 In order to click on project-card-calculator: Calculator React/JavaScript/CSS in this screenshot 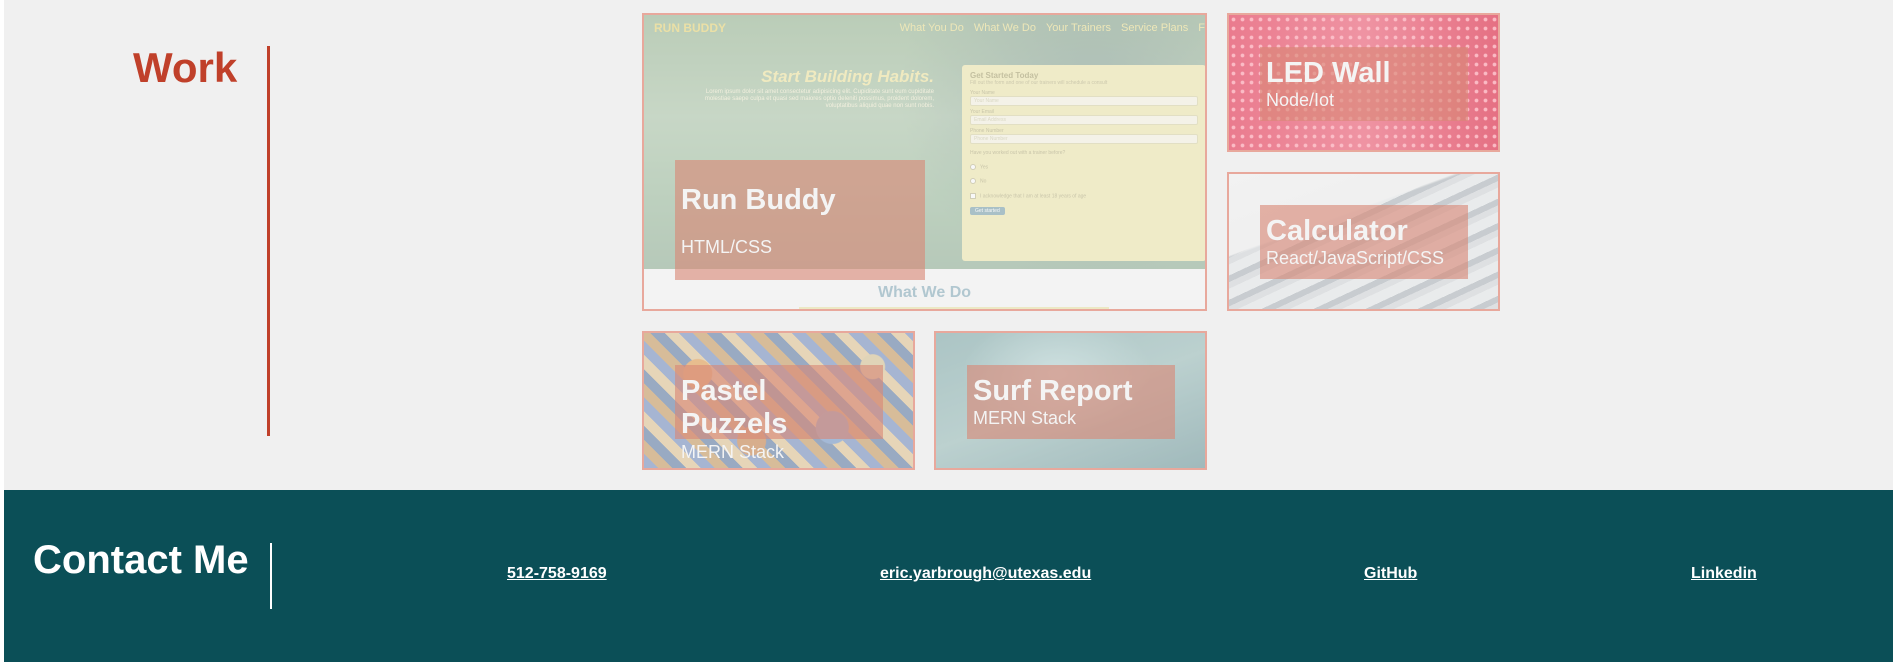, I will do `click(1363, 241)`.